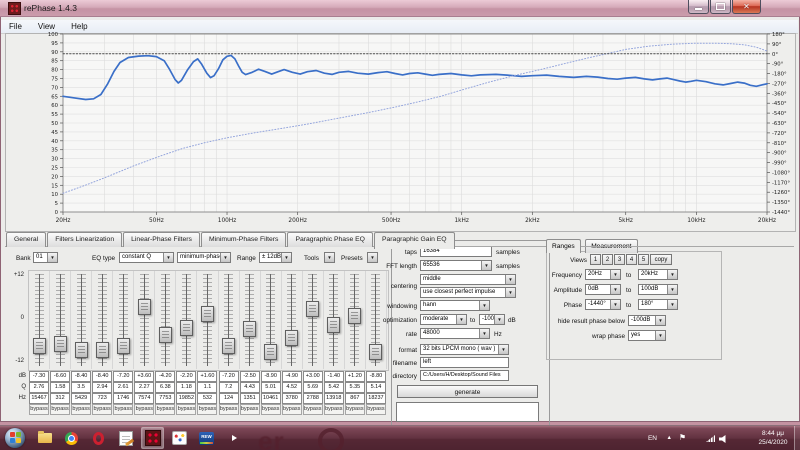 This screenshot has width=800, height=450. Describe the element at coordinates (333, 387) in the screenshot. I see `eq-q-value: 5.42` at that location.